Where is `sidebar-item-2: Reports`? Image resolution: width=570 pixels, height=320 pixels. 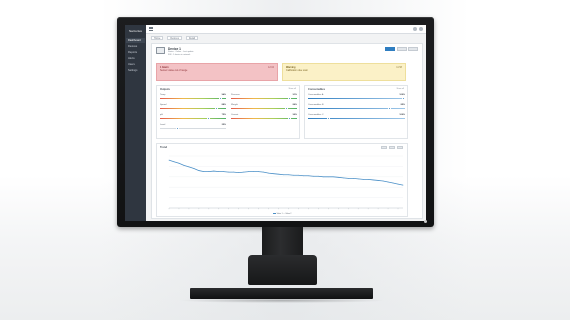 sidebar-item-2: Reports is located at coordinates (135, 52).